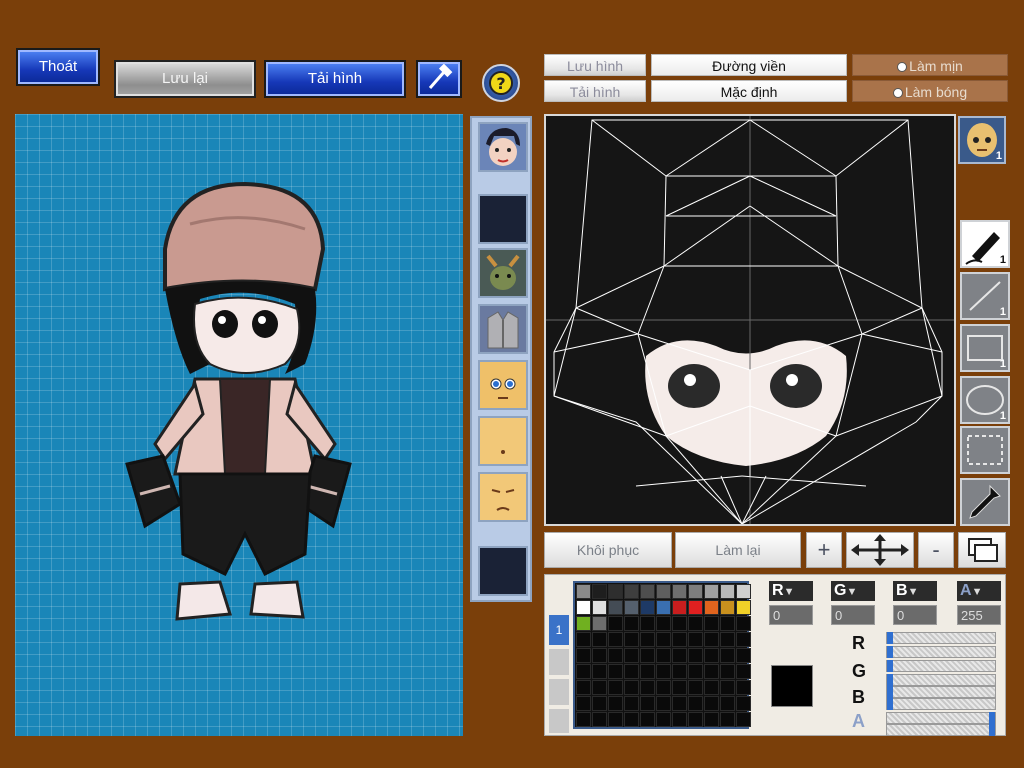  Describe the element at coordinates (608, 550) in the screenshot. I see `restore-button: Khôi phục` at that location.